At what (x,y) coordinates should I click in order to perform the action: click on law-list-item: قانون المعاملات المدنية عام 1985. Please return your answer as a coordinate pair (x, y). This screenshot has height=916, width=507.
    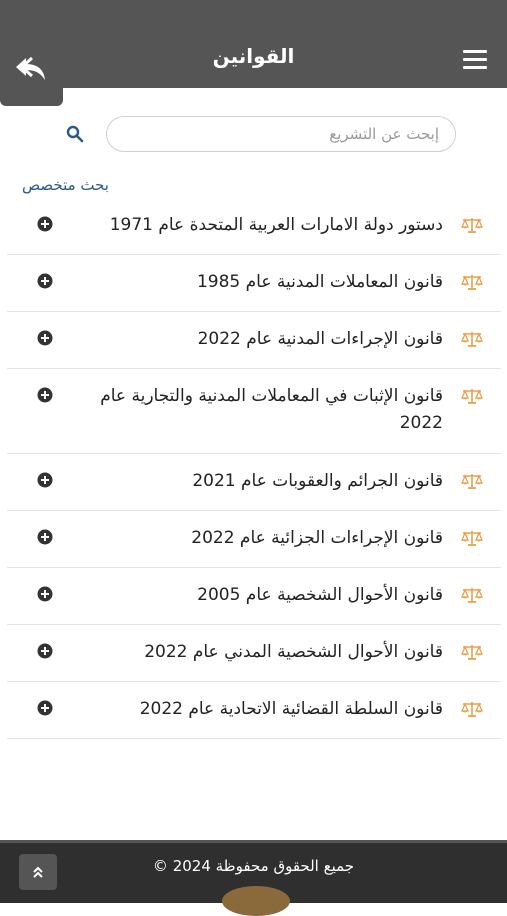
    Looking at the image, I should click on (254, 283).